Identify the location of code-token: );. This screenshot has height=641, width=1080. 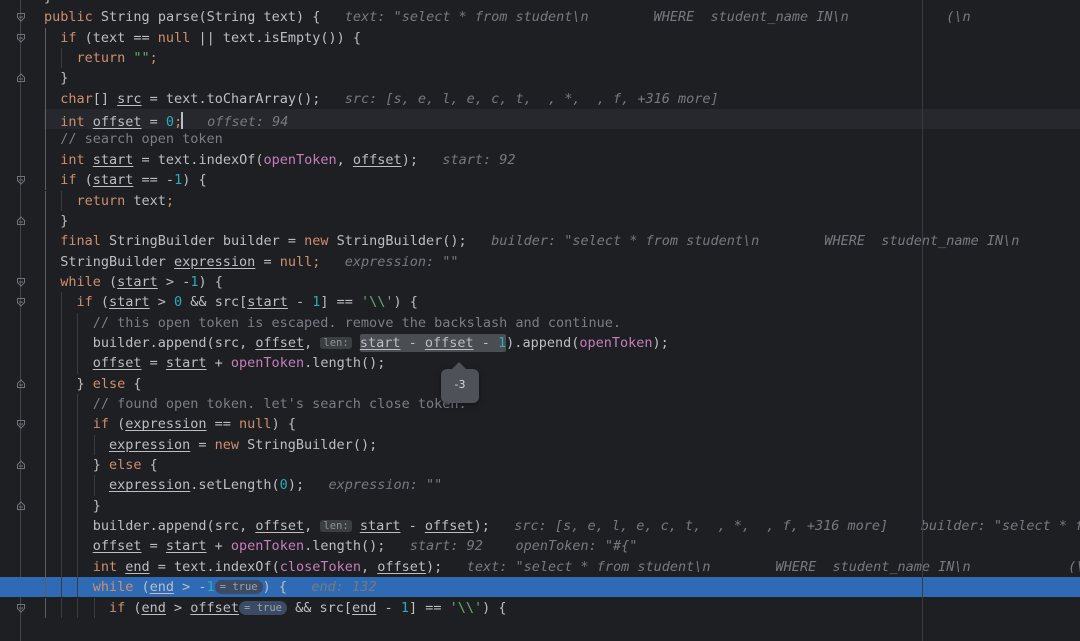
(409, 159).